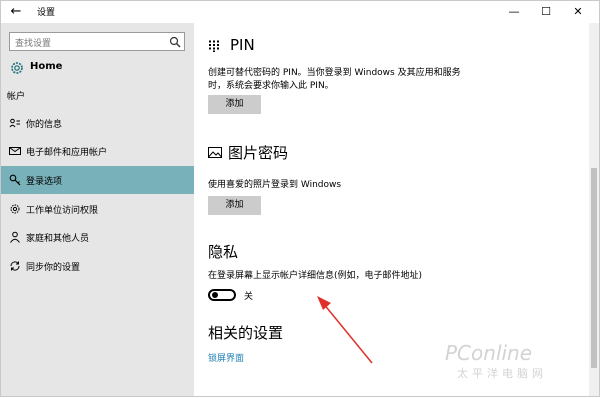  What do you see at coordinates (258, 153) in the screenshot?
I see `picture-password-title: 图片密码` at bounding box center [258, 153].